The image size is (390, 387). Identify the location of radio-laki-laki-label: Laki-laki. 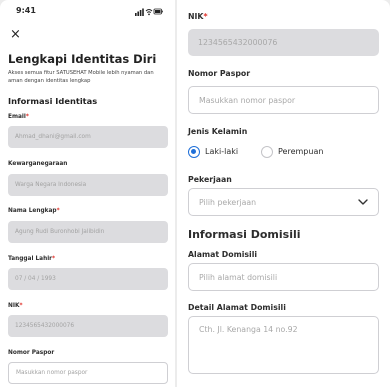
(221, 151).